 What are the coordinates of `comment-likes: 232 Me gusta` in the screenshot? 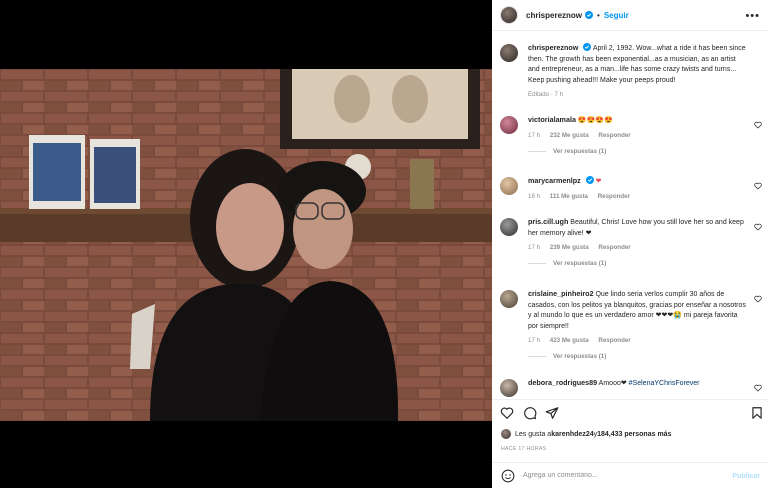 It's located at (569, 135).